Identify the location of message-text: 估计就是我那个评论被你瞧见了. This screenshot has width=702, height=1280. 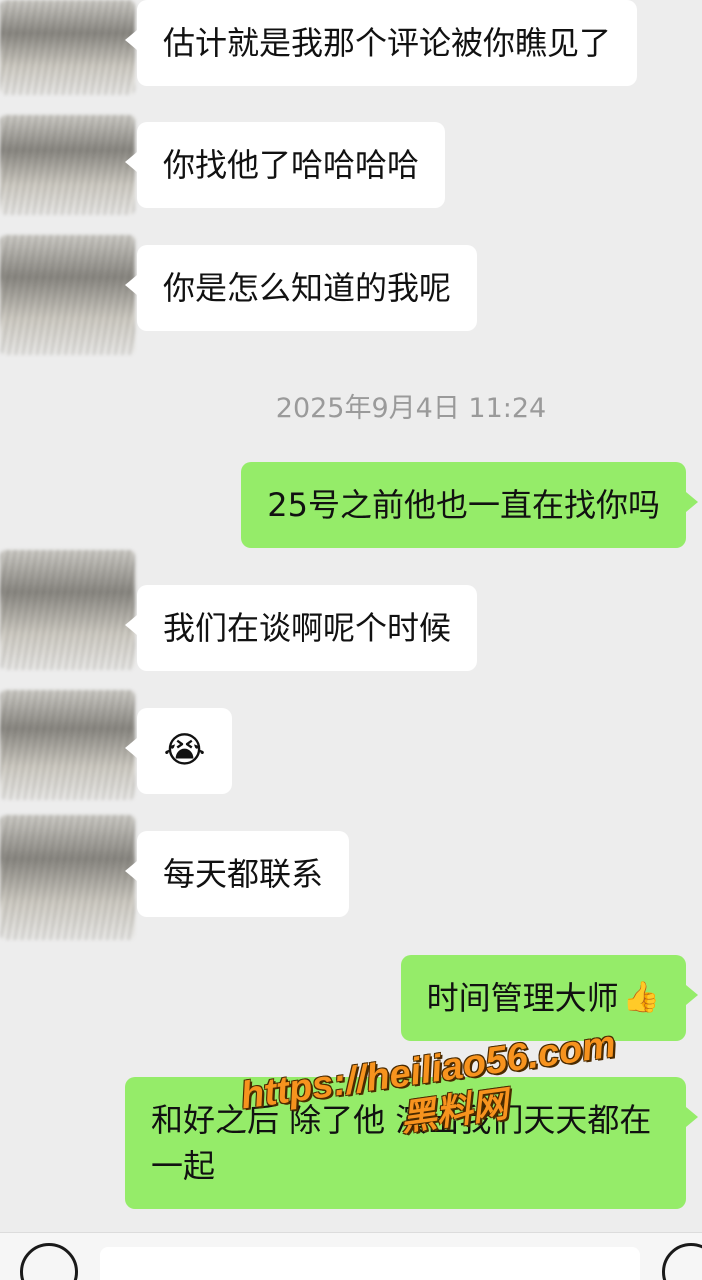
(387, 43).